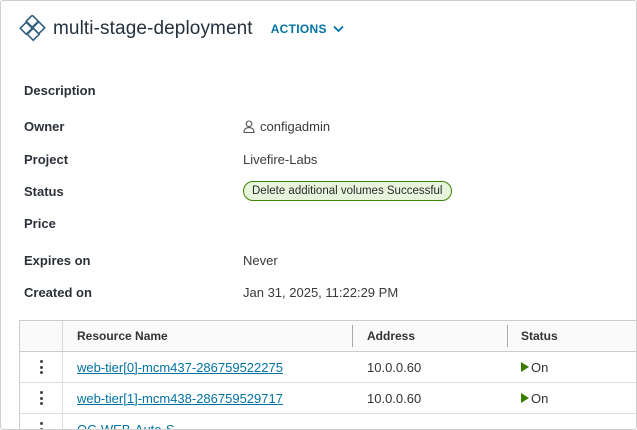  I want to click on status-badge: Delete additional volumes Successful, so click(347, 191).